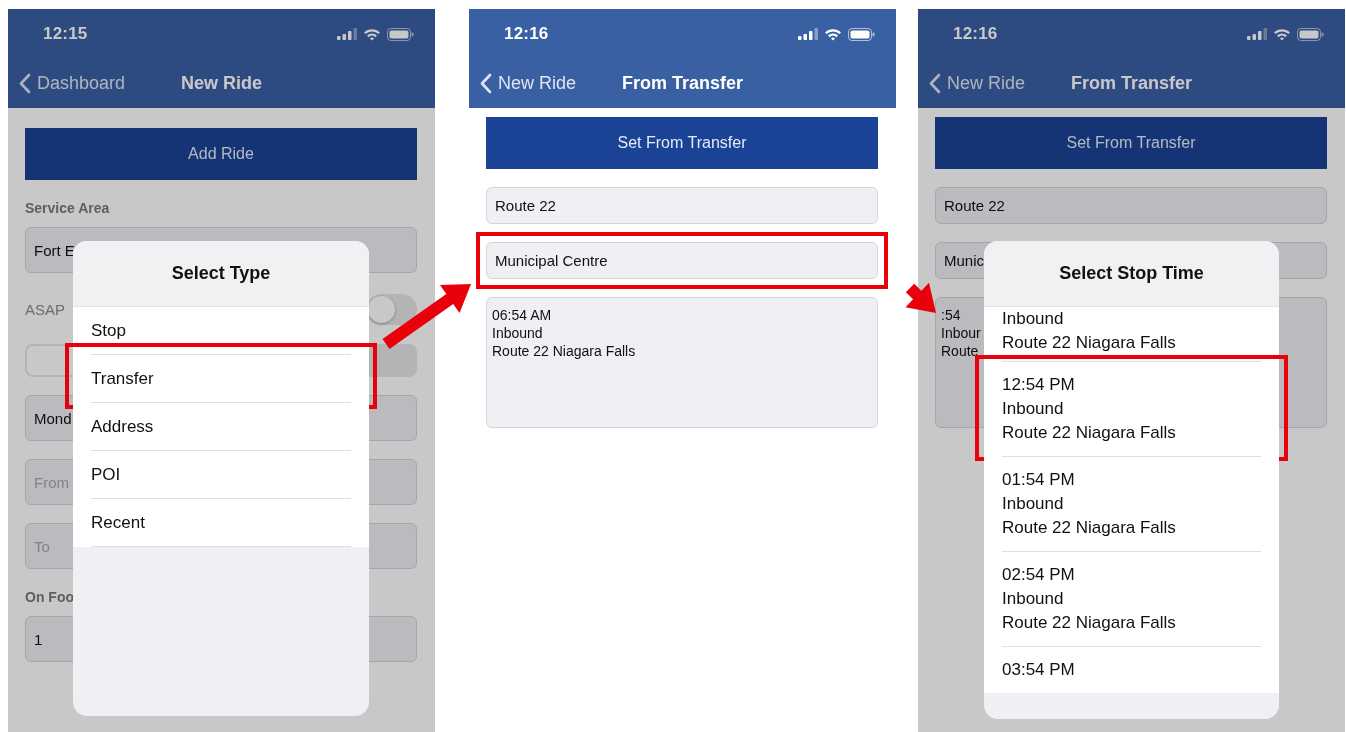 Image resolution: width=1346 pixels, height=732 pixels. What do you see at coordinates (50, 597) in the screenshot?
I see `section-label: On Foo` at bounding box center [50, 597].